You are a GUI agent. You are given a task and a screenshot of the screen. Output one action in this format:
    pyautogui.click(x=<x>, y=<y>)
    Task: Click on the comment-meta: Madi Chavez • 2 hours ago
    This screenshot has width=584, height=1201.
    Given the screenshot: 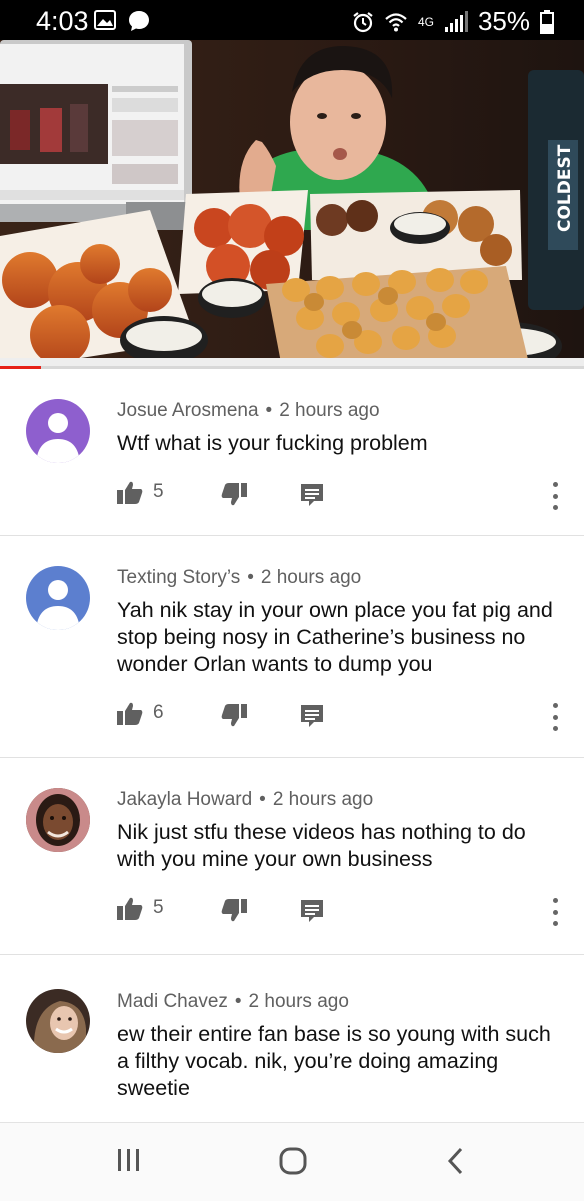 What is the action you would take?
    pyautogui.click(x=233, y=1002)
    